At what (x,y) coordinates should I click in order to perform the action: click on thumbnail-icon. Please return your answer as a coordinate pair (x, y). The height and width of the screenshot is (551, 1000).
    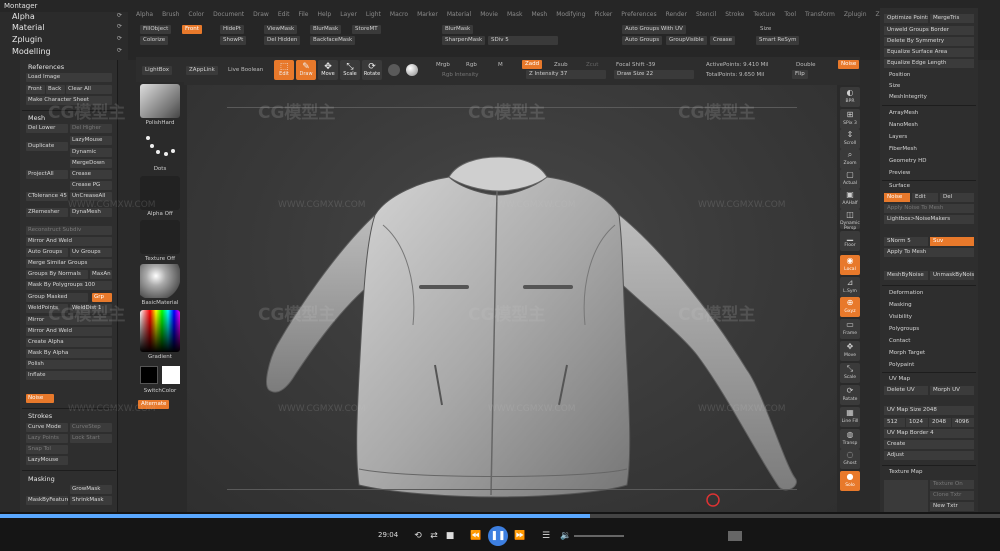
    Looking at the image, I should click on (735, 536).